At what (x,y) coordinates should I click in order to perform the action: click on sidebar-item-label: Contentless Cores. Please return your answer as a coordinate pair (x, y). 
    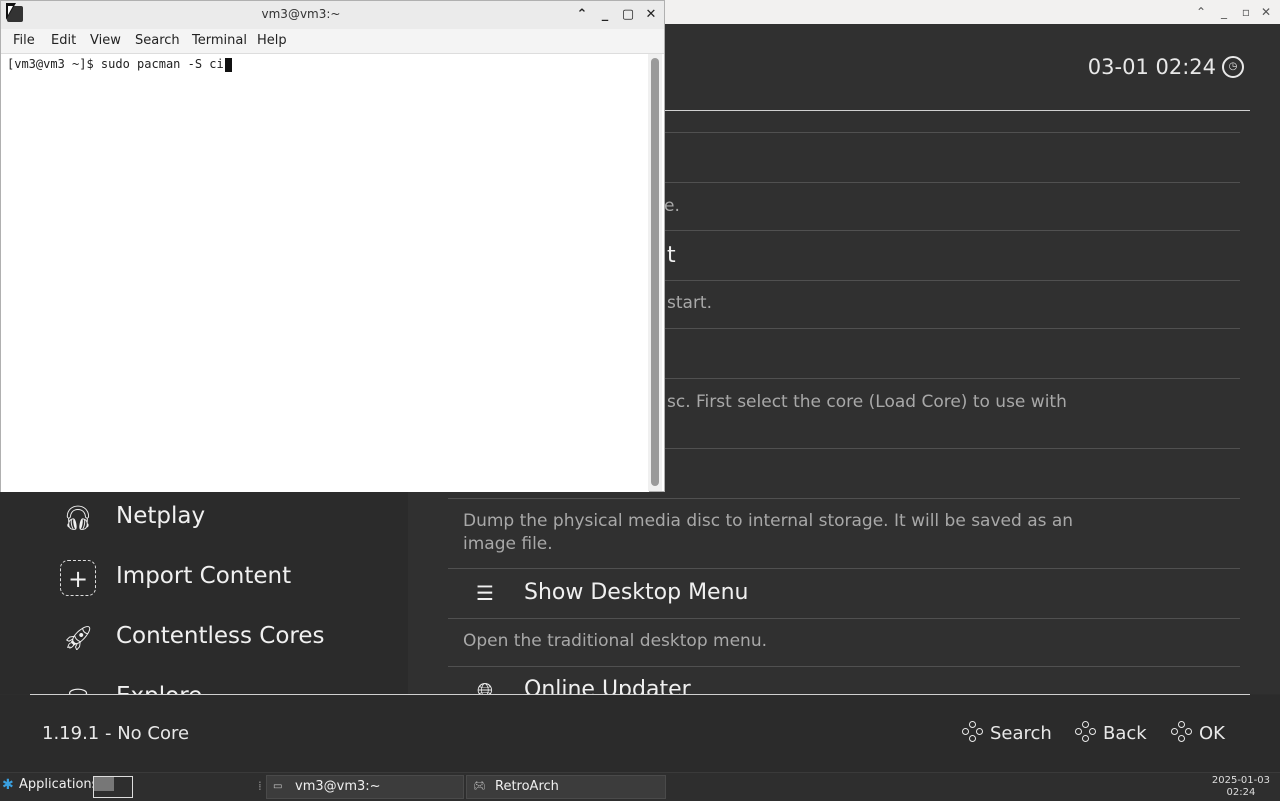
    Looking at the image, I should click on (220, 636).